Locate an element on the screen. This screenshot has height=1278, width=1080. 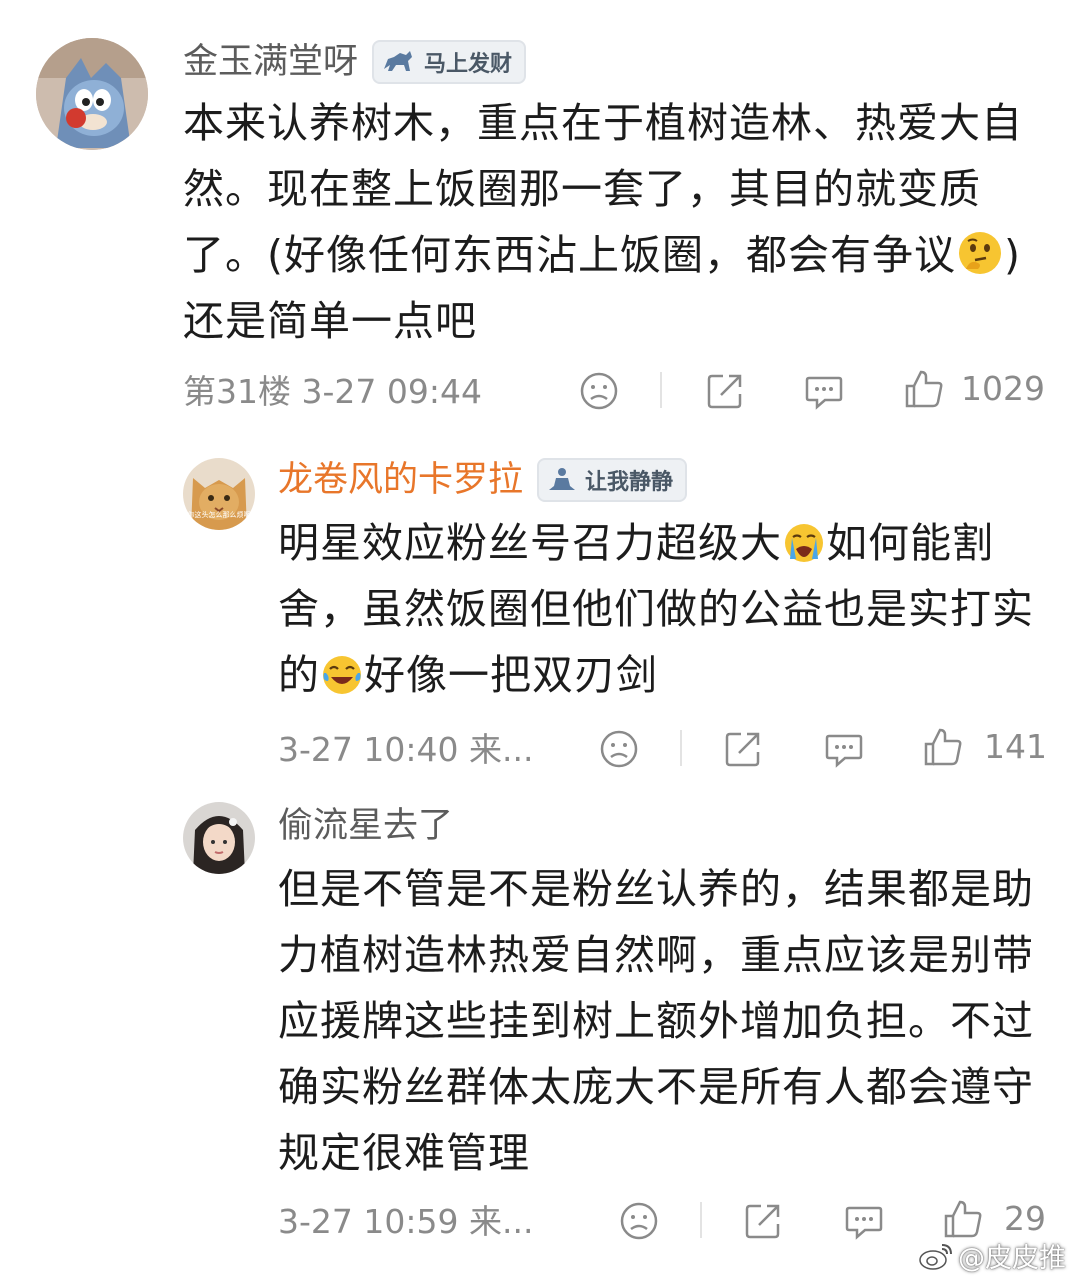
like-count: 141 is located at coordinates (1015, 746).